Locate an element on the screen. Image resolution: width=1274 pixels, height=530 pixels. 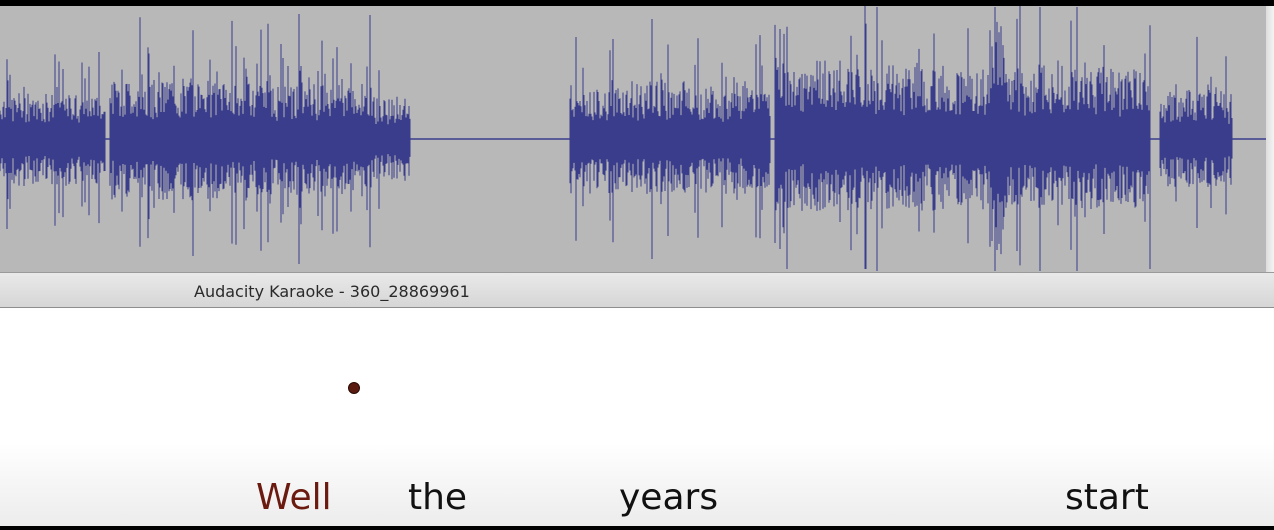
window-bottom-border is located at coordinates (637, 528).